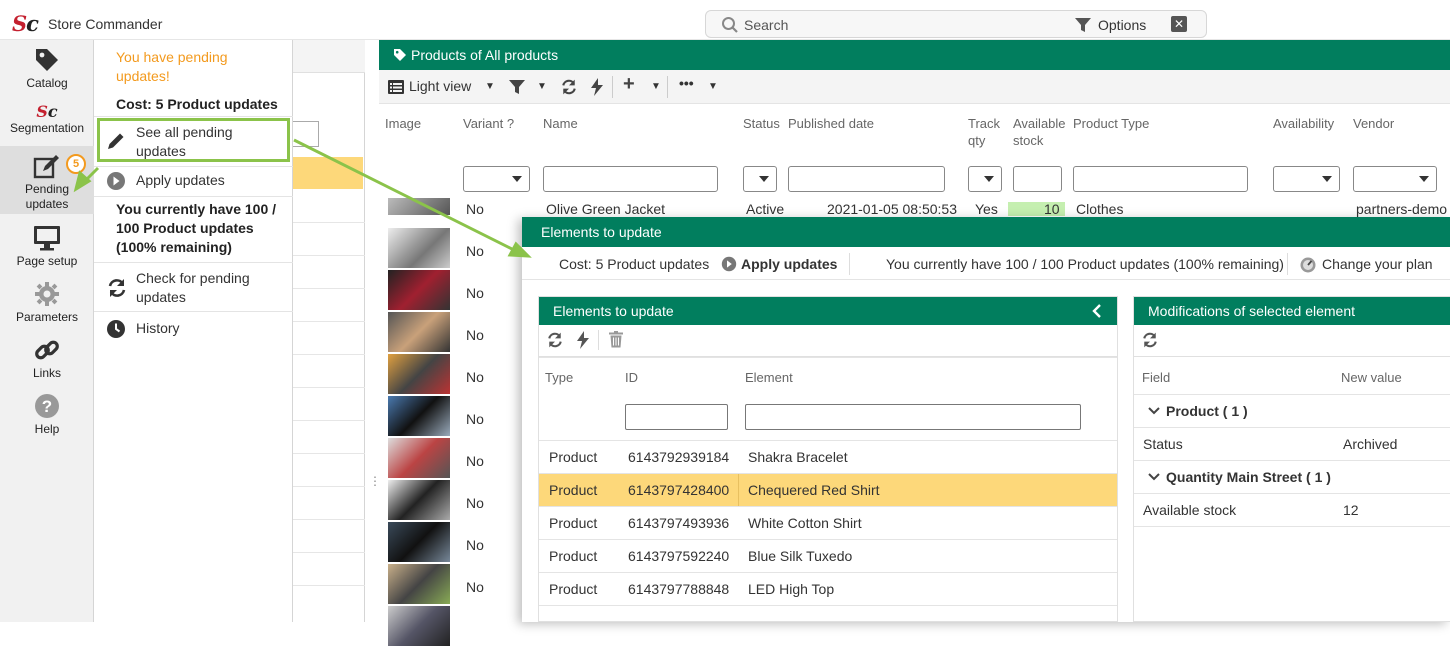  I want to click on products-toolbar: Light view ▼ ▼ + ▼ ••• ▼, so click(914, 87).